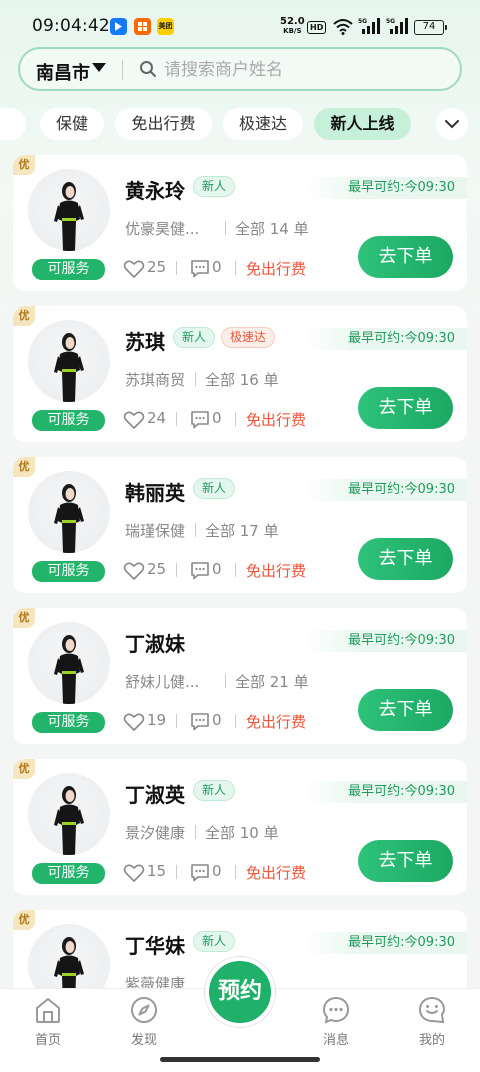 Image resolution: width=480 pixels, height=1072 pixels. What do you see at coordinates (362, 21) in the screenshot?
I see `svg-text: 5G` at bounding box center [362, 21].